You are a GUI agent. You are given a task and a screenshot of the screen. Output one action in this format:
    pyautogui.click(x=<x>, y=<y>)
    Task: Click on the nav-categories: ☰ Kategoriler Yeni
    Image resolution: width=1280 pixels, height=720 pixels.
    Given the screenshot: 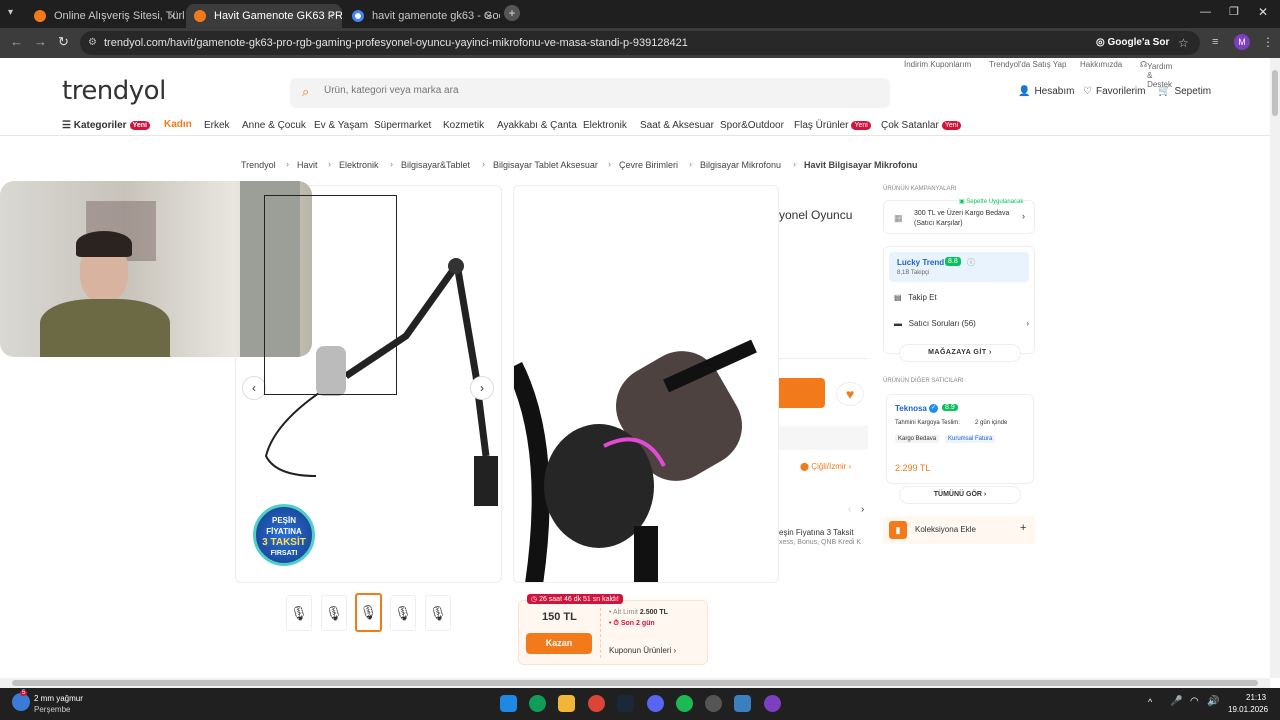 What is the action you would take?
    pyautogui.click(x=106, y=125)
    